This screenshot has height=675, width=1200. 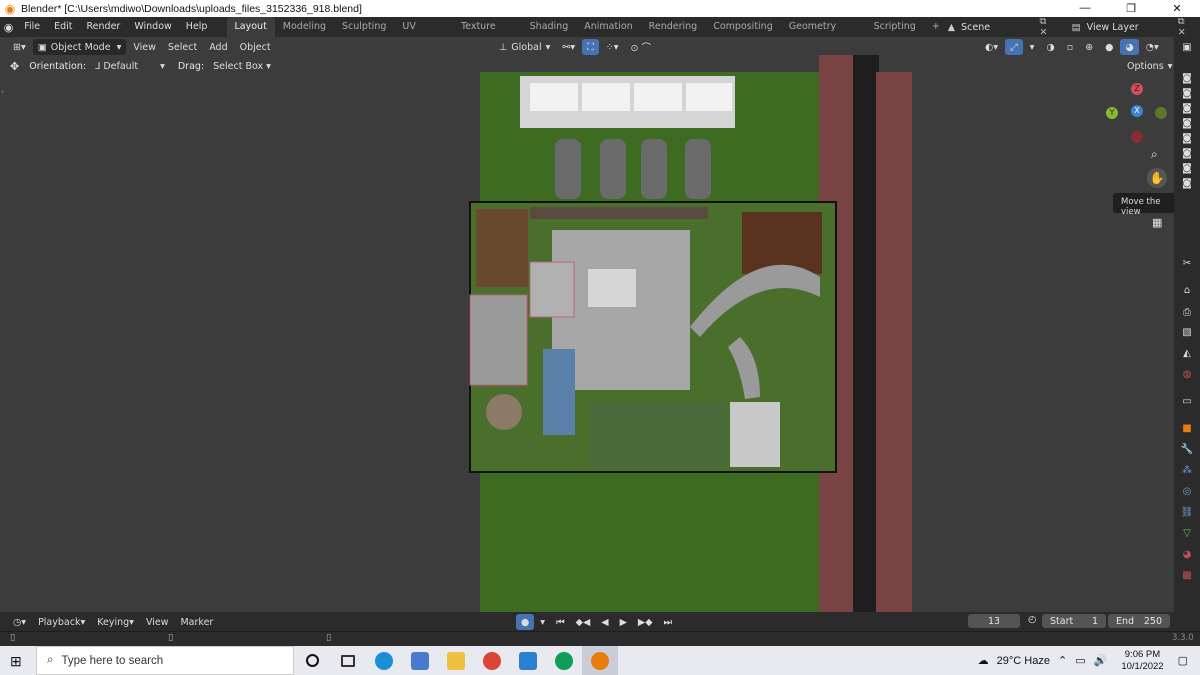 What do you see at coordinates (528, 660) in the screenshot?
I see `store-icon` at bounding box center [528, 660].